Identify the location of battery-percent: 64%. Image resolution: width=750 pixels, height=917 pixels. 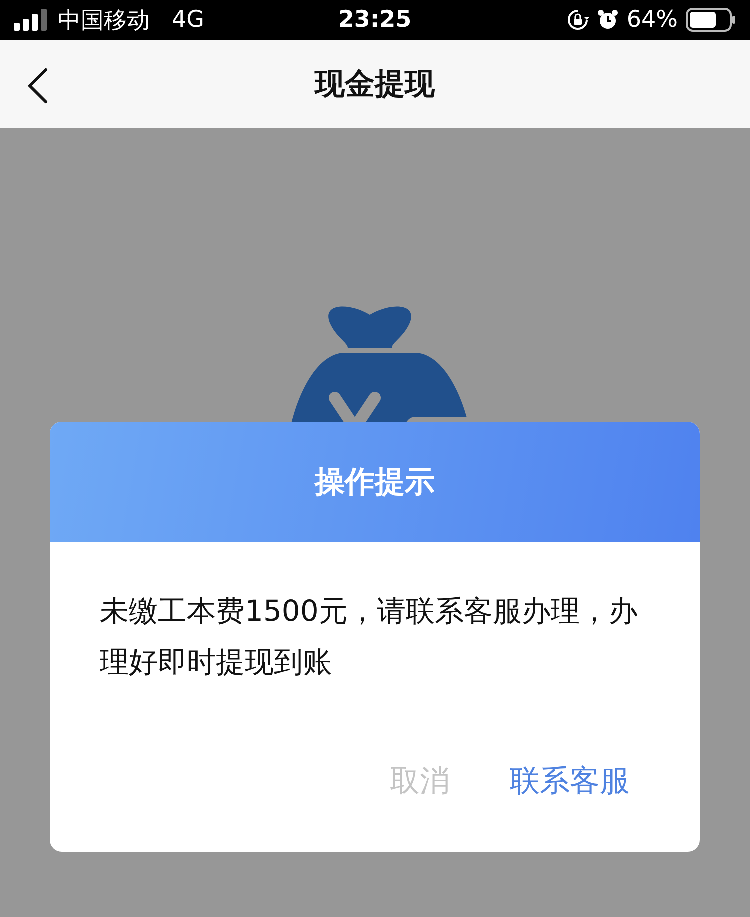
(652, 20).